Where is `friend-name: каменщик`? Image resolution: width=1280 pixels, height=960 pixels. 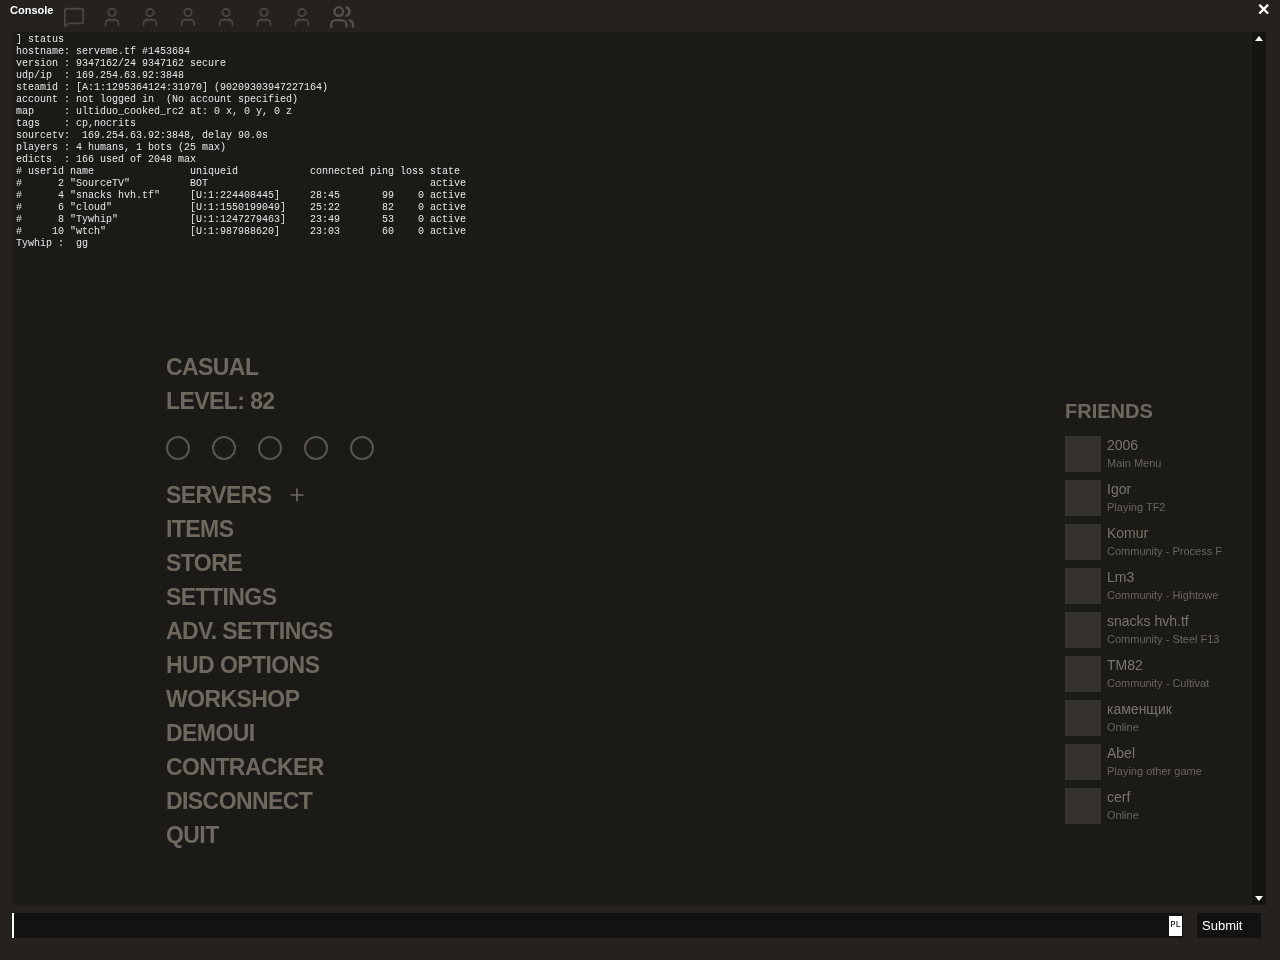
friend-name: каменщик is located at coordinates (1139, 709).